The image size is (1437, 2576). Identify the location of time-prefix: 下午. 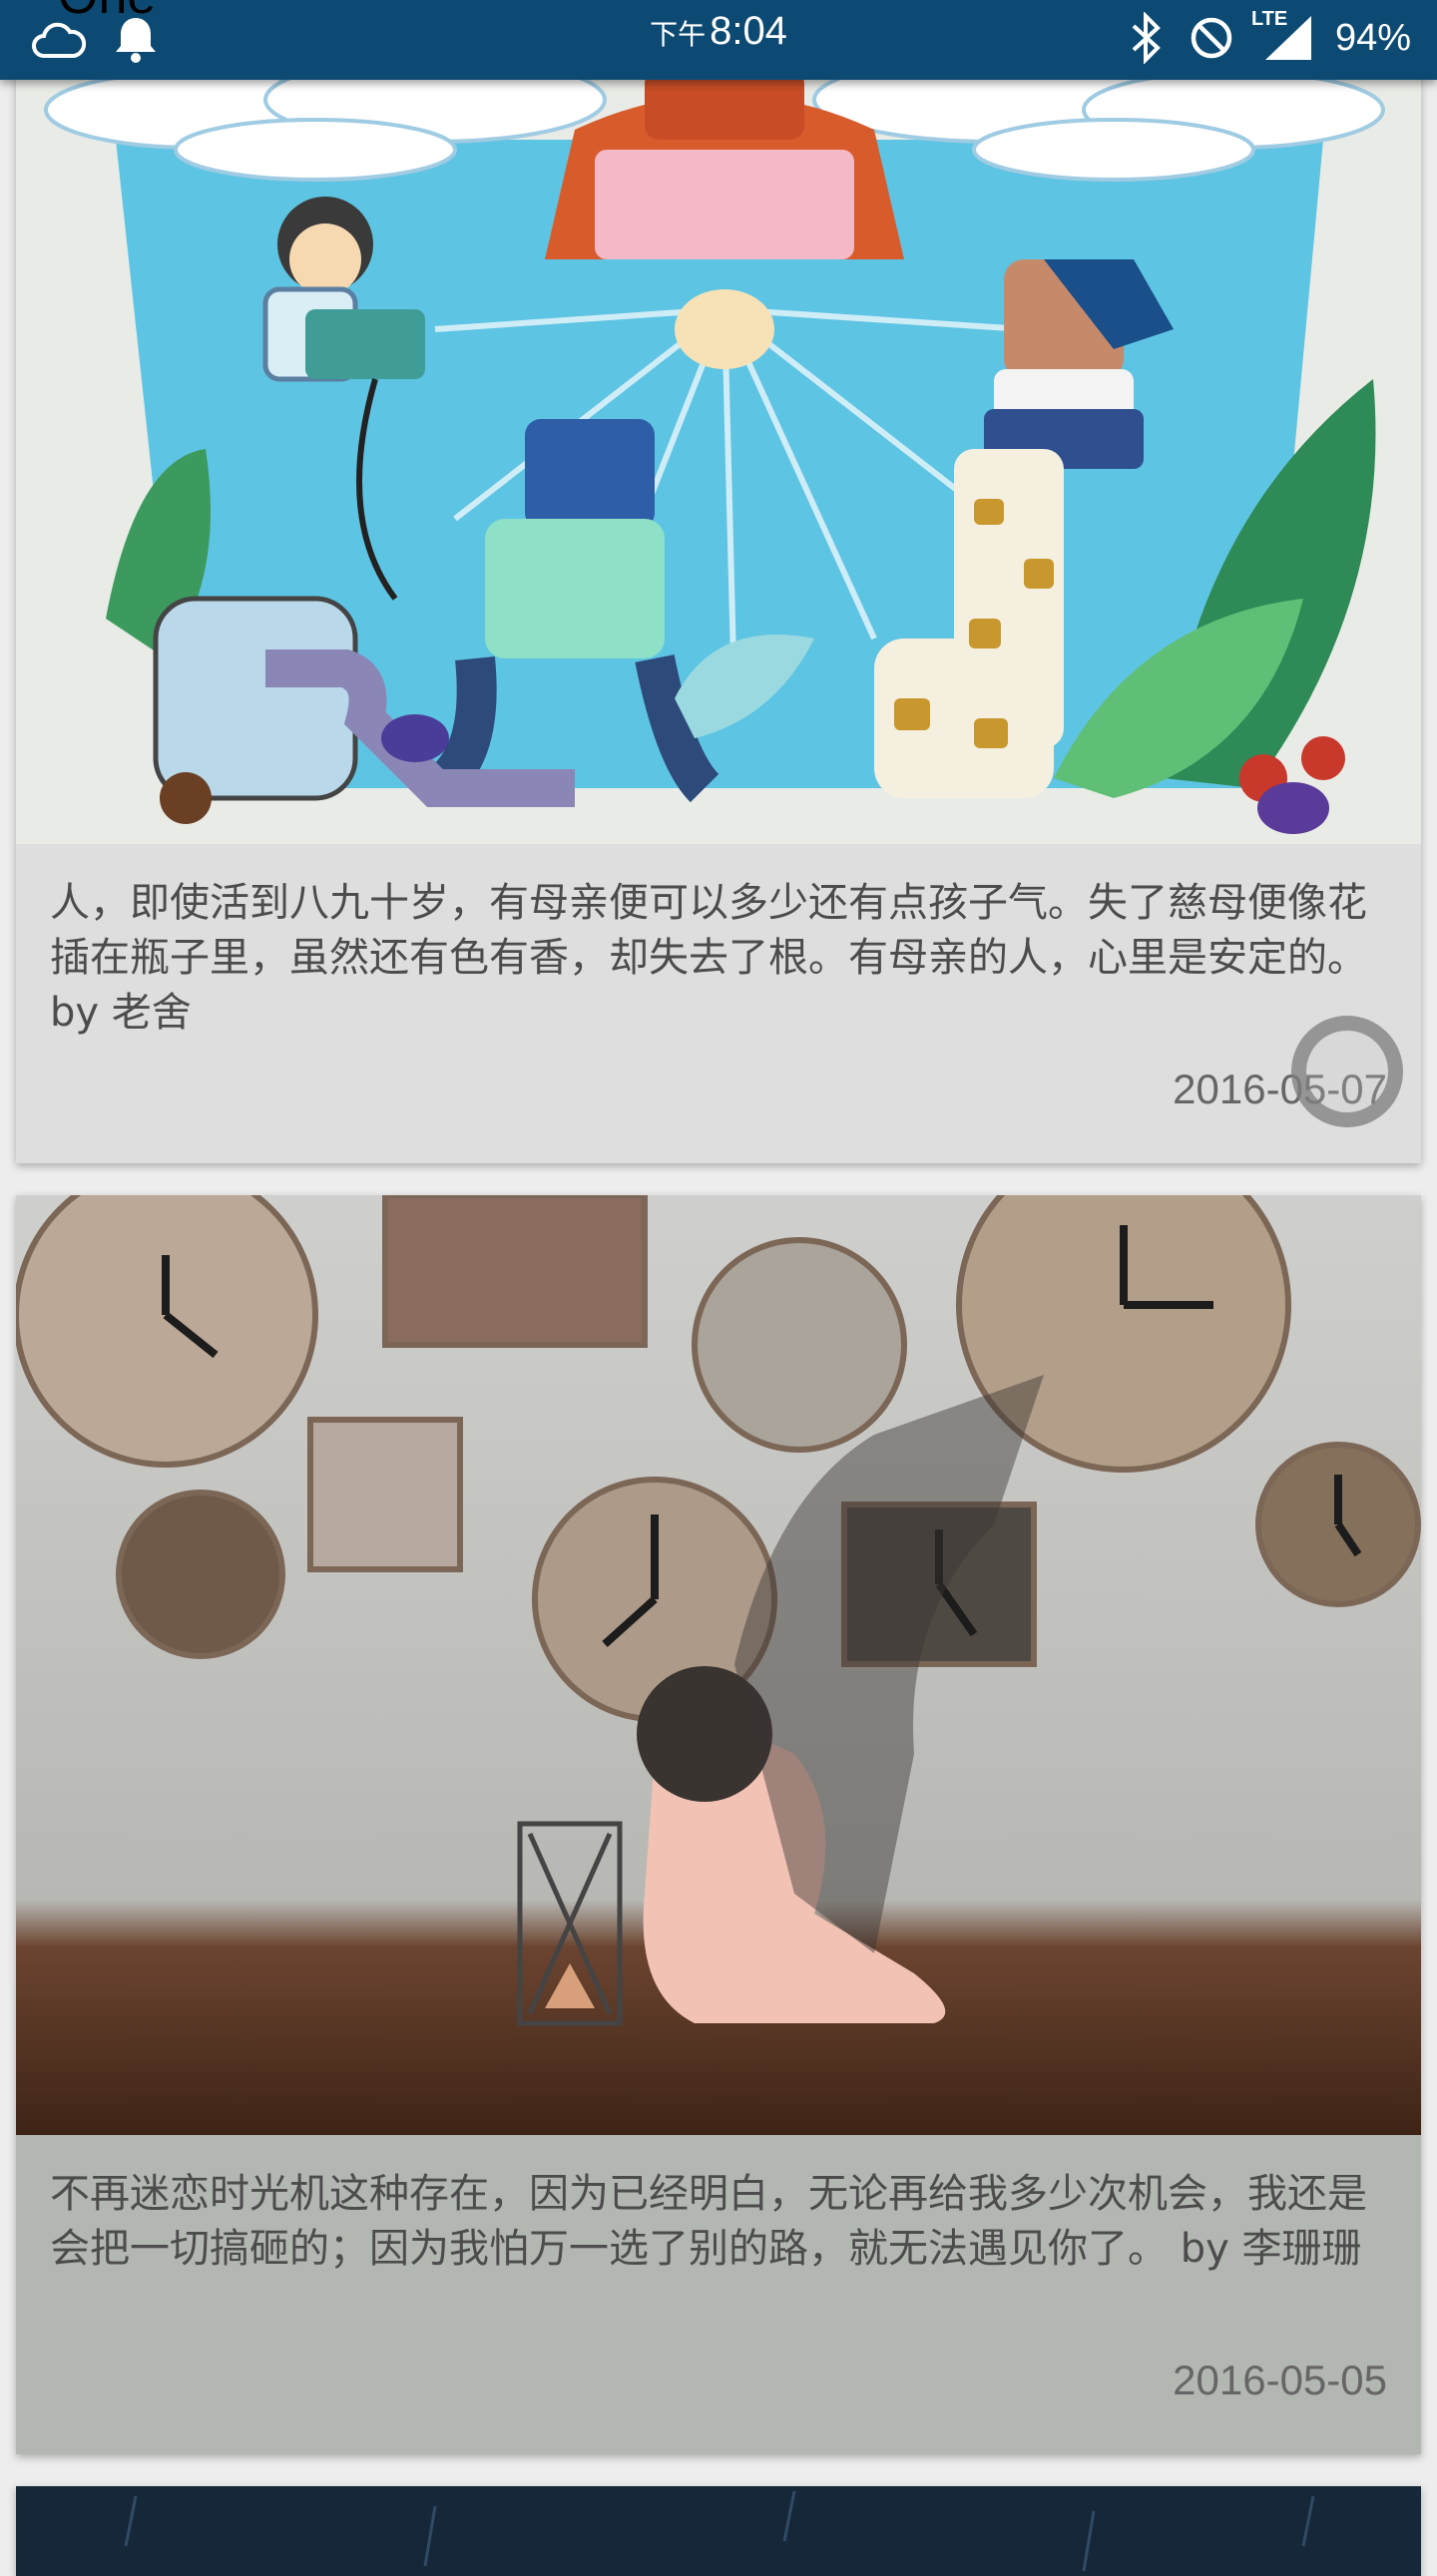
(678, 34).